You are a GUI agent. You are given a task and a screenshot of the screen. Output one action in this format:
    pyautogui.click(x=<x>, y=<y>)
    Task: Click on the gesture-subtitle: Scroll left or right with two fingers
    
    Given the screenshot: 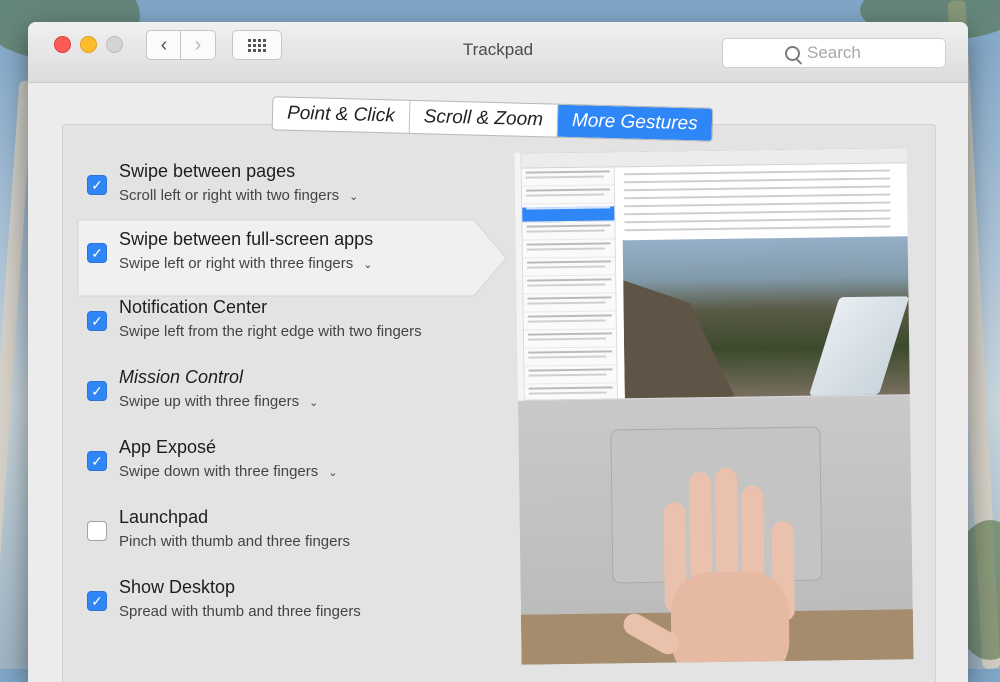 What is the action you would take?
    pyautogui.click(x=229, y=195)
    